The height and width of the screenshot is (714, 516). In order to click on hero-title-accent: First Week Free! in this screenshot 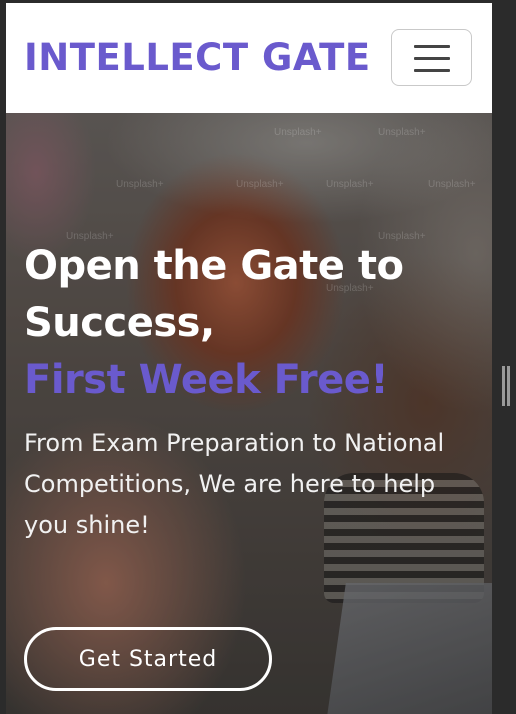, I will do `click(206, 380)`.